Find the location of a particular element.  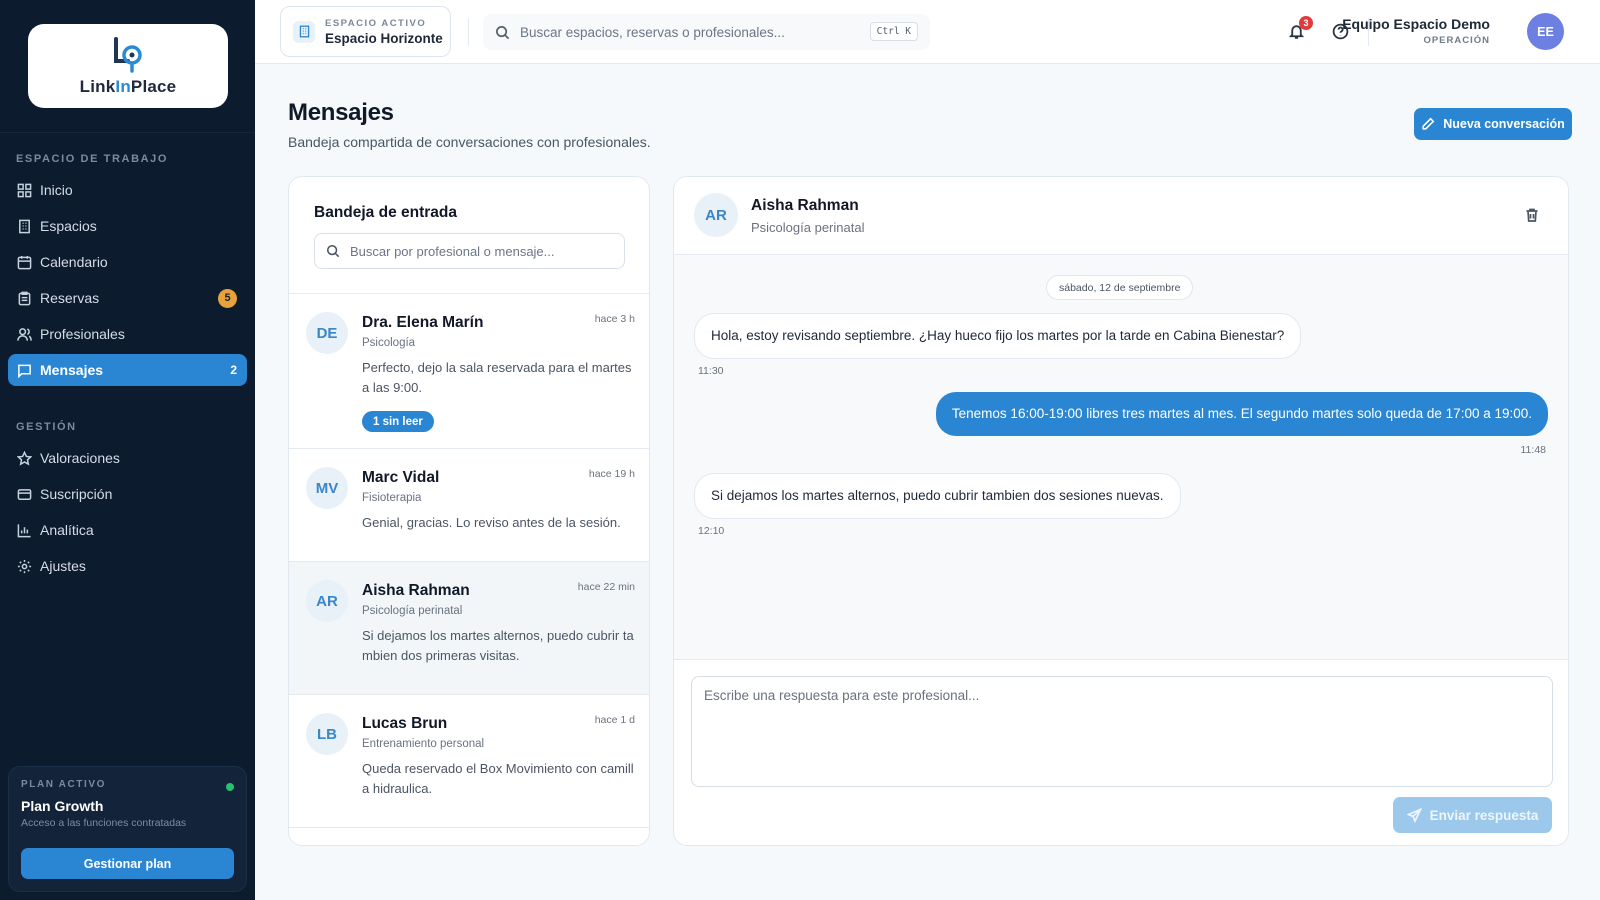

message-icon is located at coordinates (24, 370).